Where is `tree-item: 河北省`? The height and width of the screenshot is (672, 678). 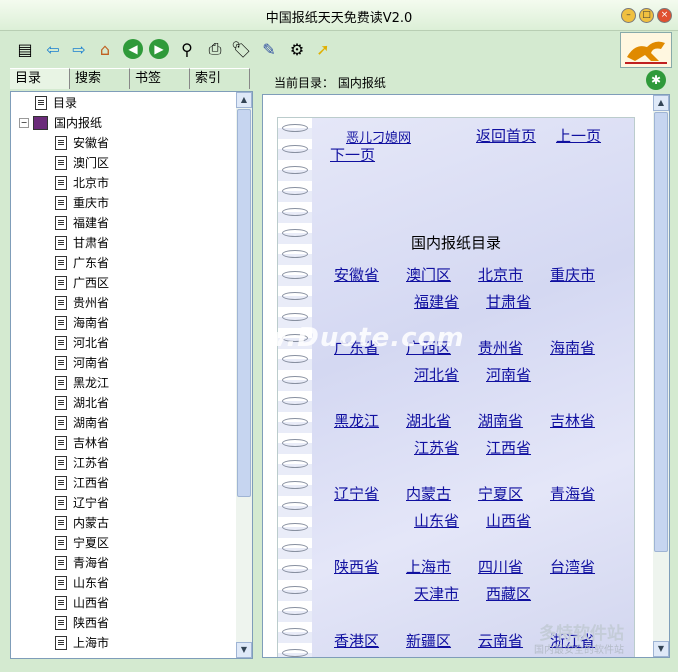
tree-item: 河北省 is located at coordinates (82, 343).